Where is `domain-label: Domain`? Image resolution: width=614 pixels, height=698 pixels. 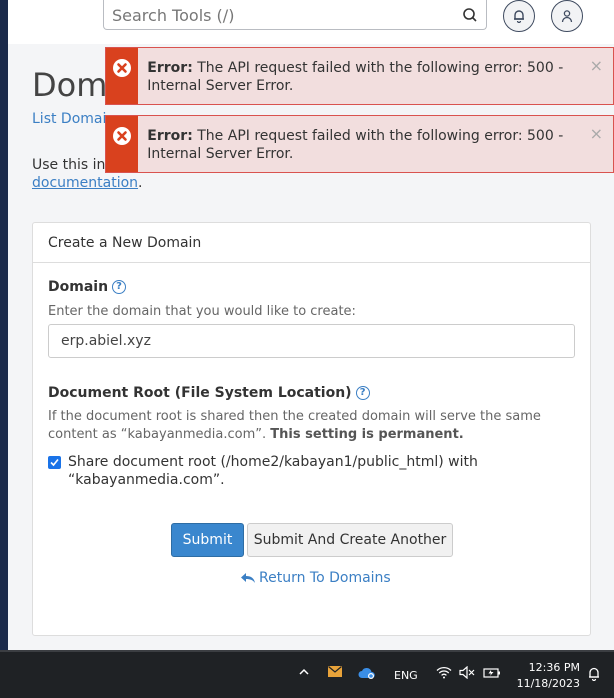
domain-label: Domain is located at coordinates (78, 287).